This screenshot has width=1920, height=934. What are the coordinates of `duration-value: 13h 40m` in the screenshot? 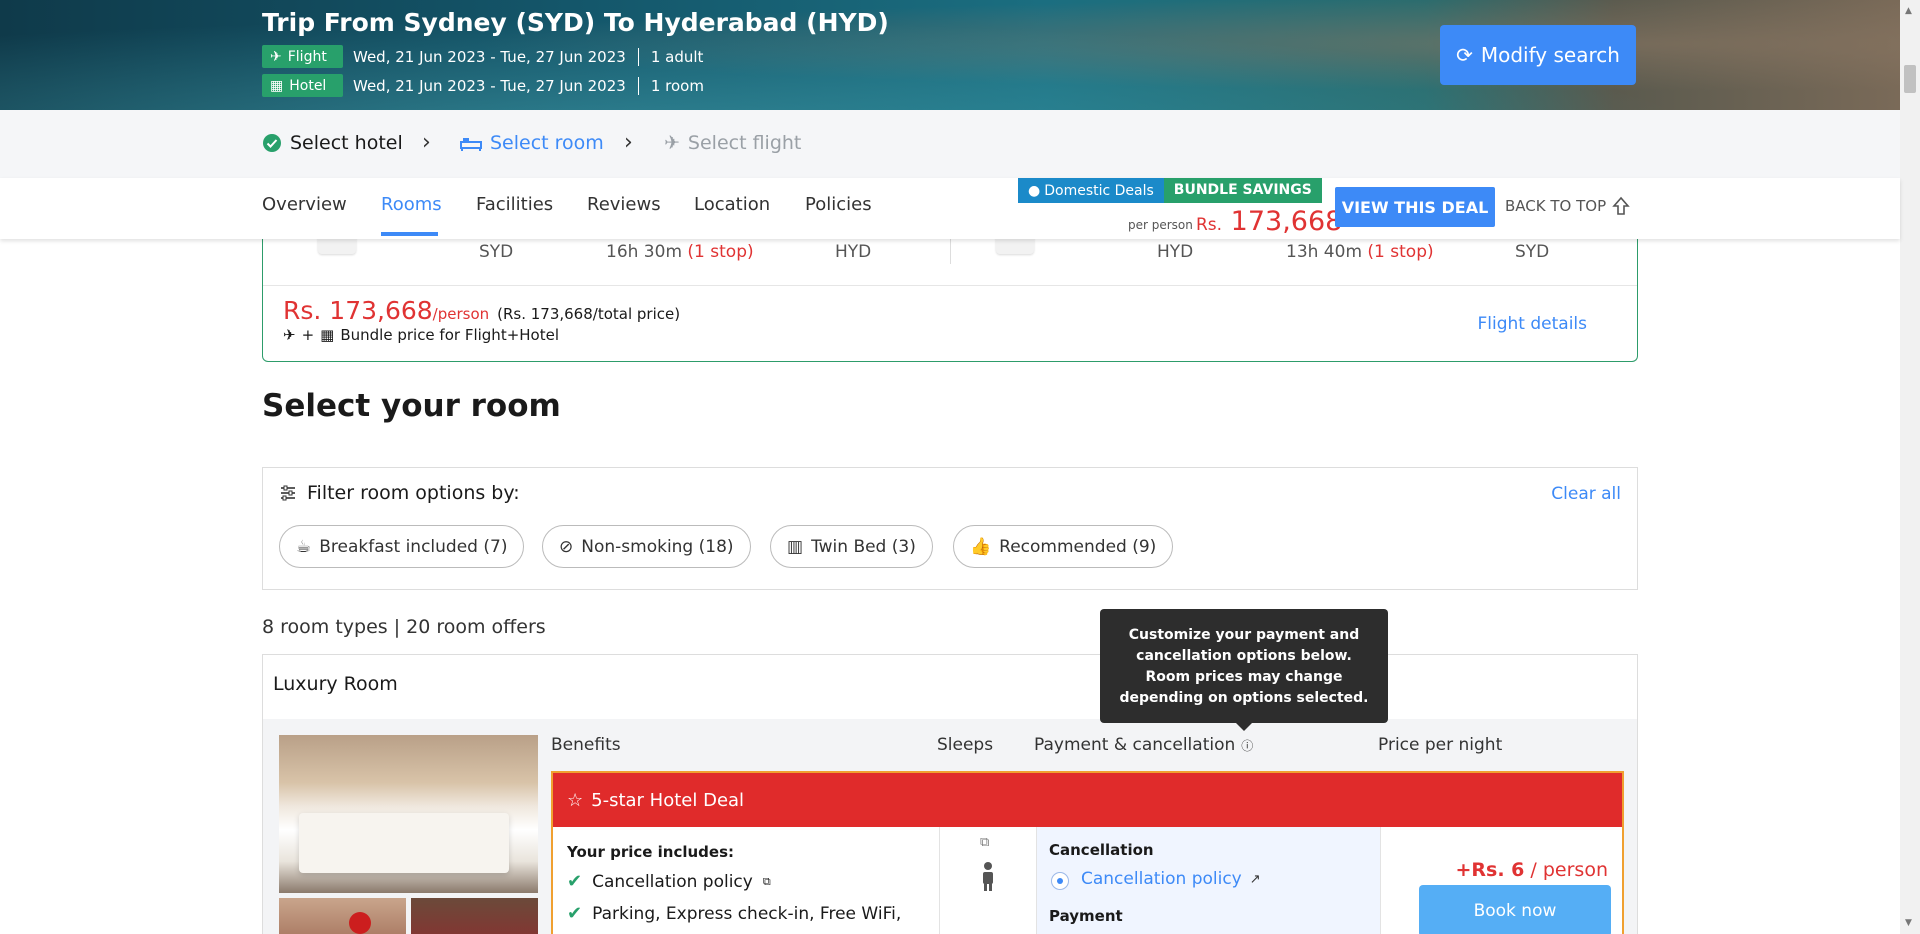 It's located at (1324, 252).